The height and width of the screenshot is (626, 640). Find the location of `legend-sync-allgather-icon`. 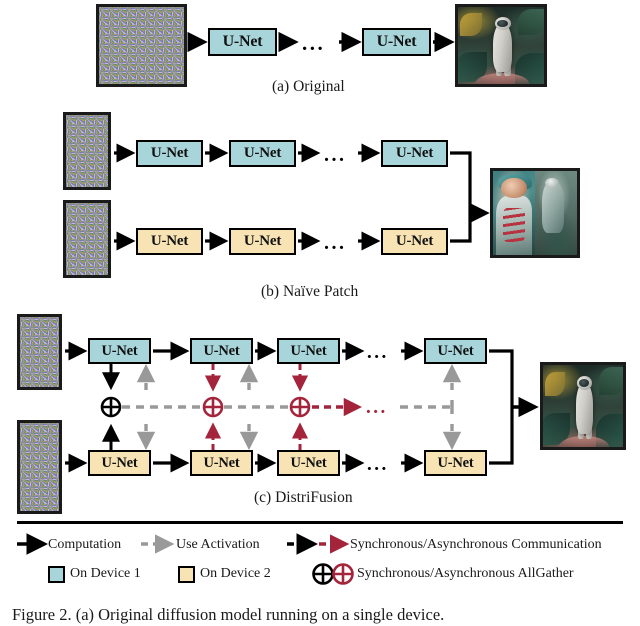

legend-sync-allgather-icon is located at coordinates (323, 574).